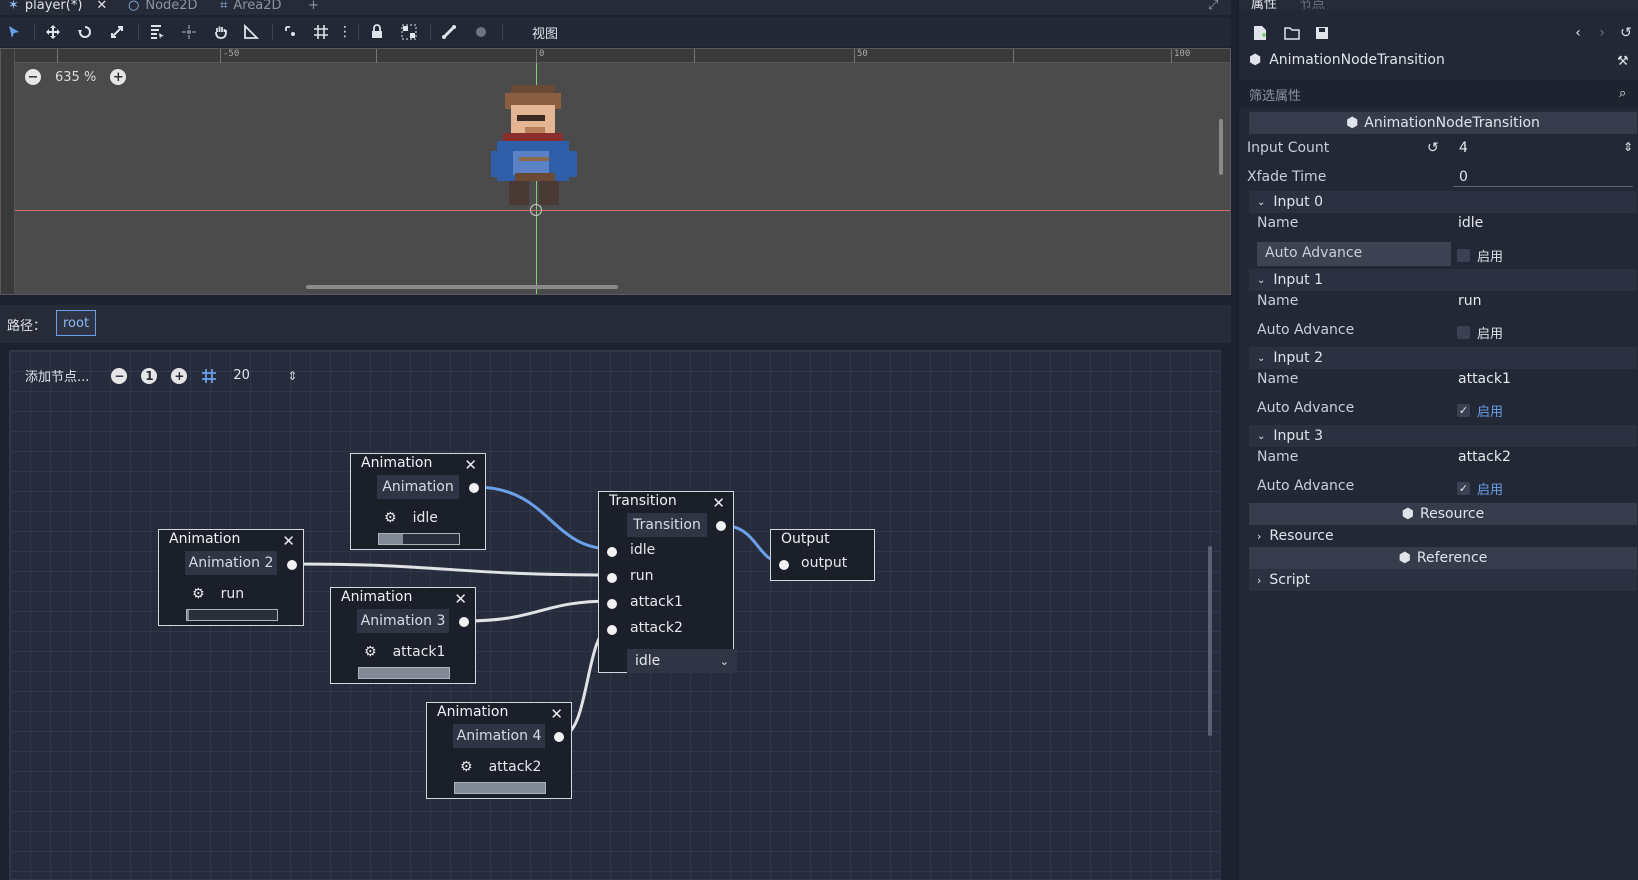 This screenshot has width=1638, height=880. I want to click on animation-selector: ⚙ attack1, so click(404, 652).